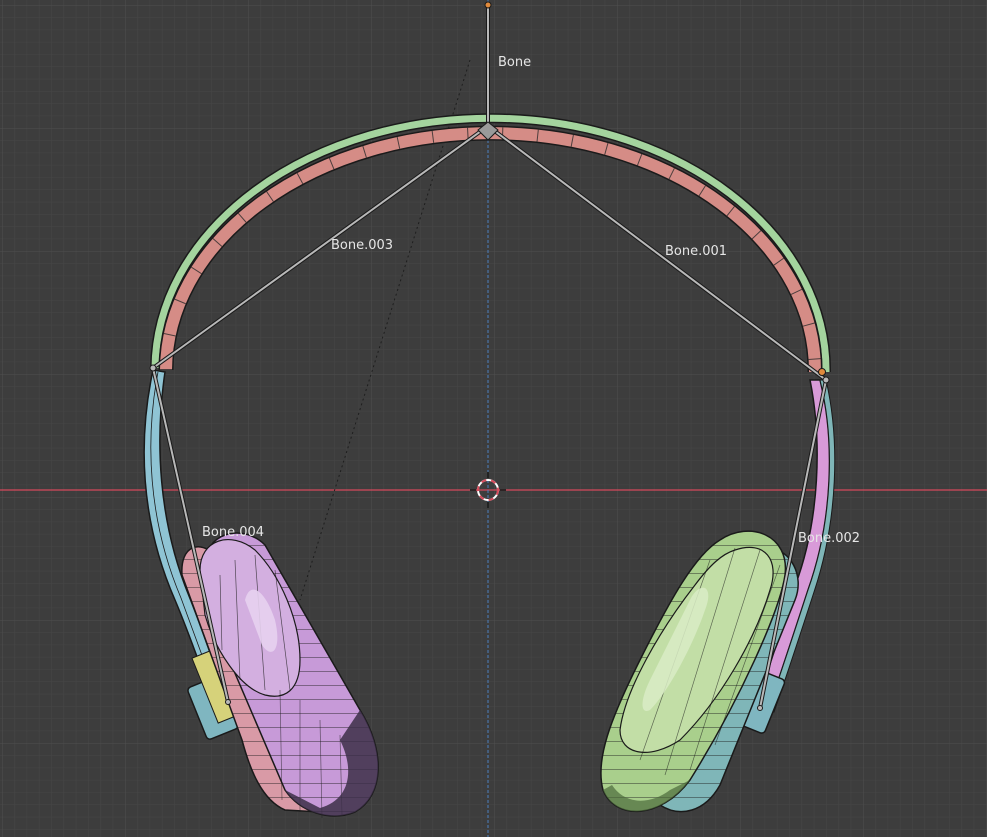  What do you see at coordinates (233, 532) in the screenshot?
I see `bone-label: Bone.004` at bounding box center [233, 532].